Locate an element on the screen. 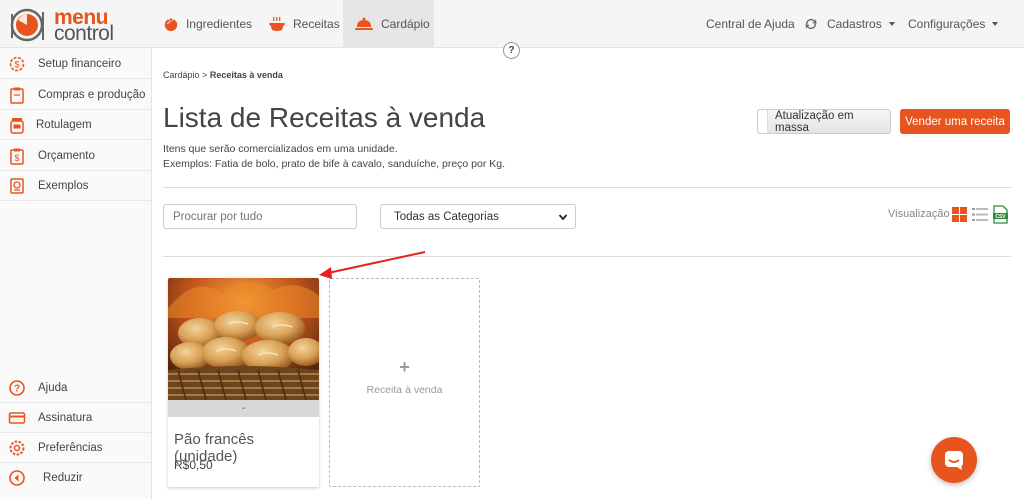 Image resolution: width=1024 pixels, height=499 pixels. sidebar-item-label: Setup financeiro is located at coordinates (80, 63).